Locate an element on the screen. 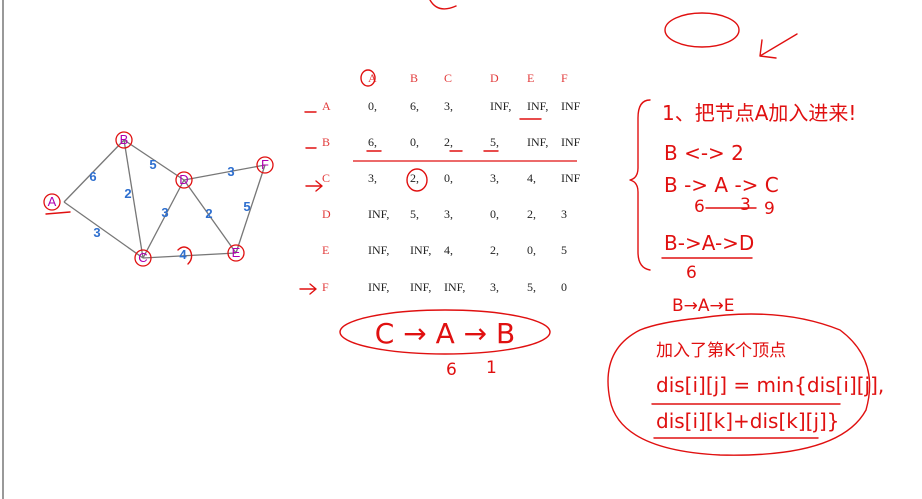 The height and width of the screenshot is (499, 922). edge-weight-ac: 3 is located at coordinates (96, 232).